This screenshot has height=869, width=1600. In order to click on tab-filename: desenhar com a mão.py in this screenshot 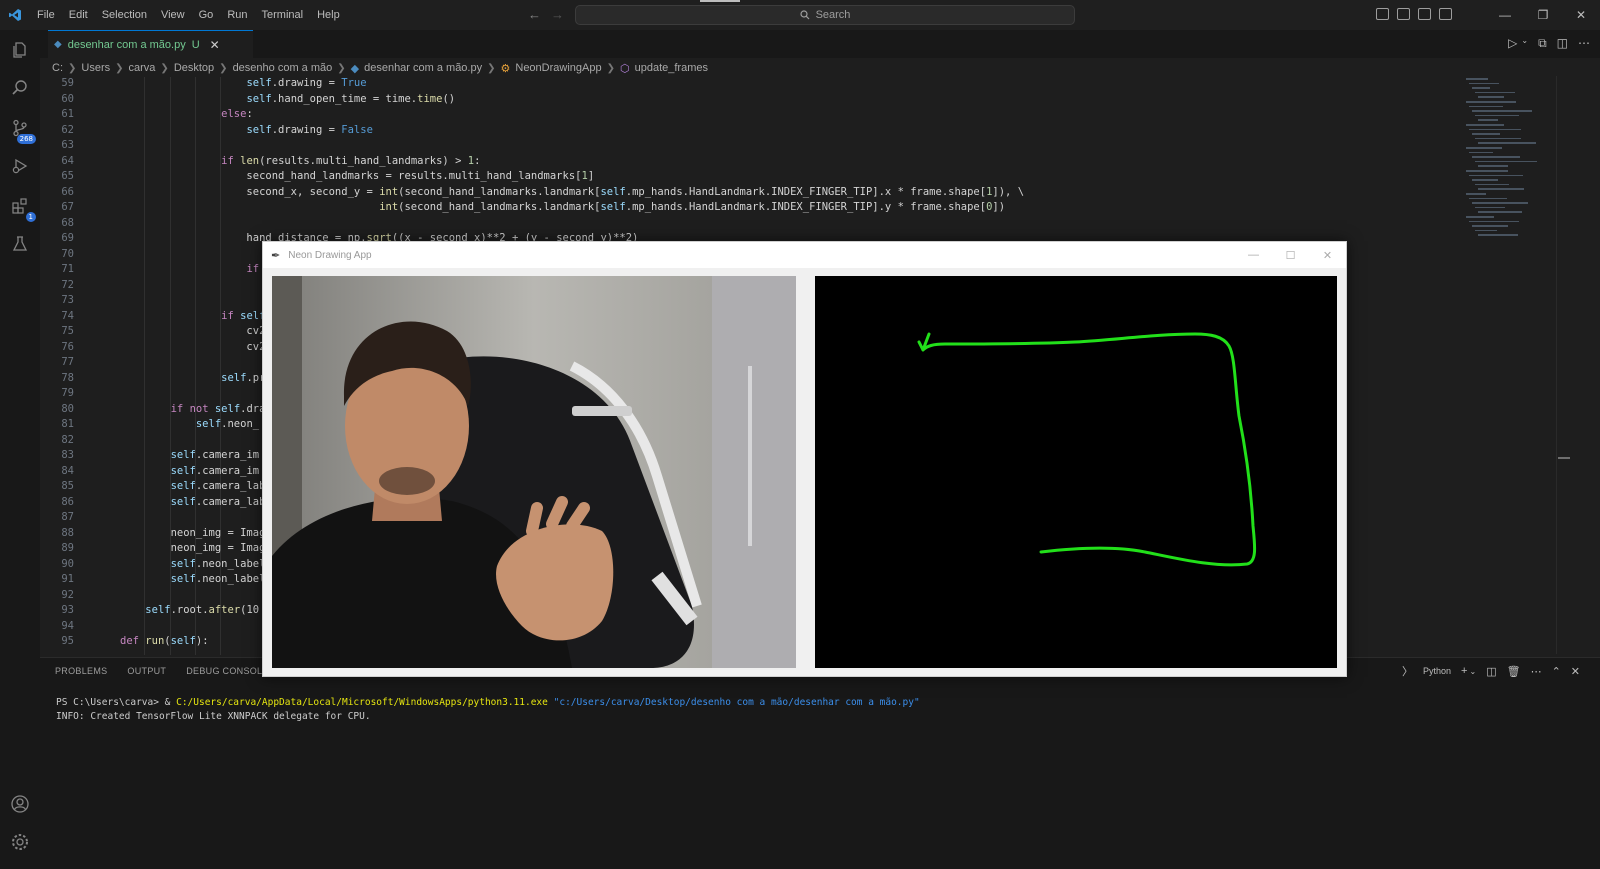, I will do `click(126, 44)`.